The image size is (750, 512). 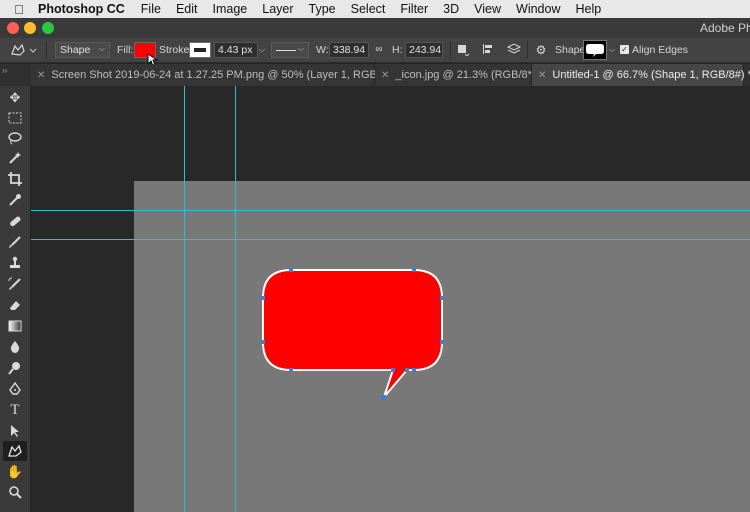 What do you see at coordinates (488, 51) in the screenshot?
I see `path-alignment-icon` at bounding box center [488, 51].